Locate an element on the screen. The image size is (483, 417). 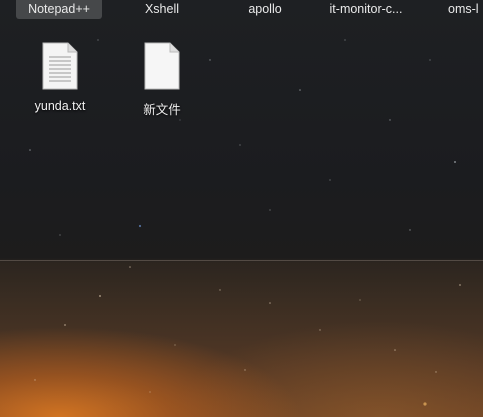
taskbar-item-oms: oms-l is located at coordinates (461, 9).